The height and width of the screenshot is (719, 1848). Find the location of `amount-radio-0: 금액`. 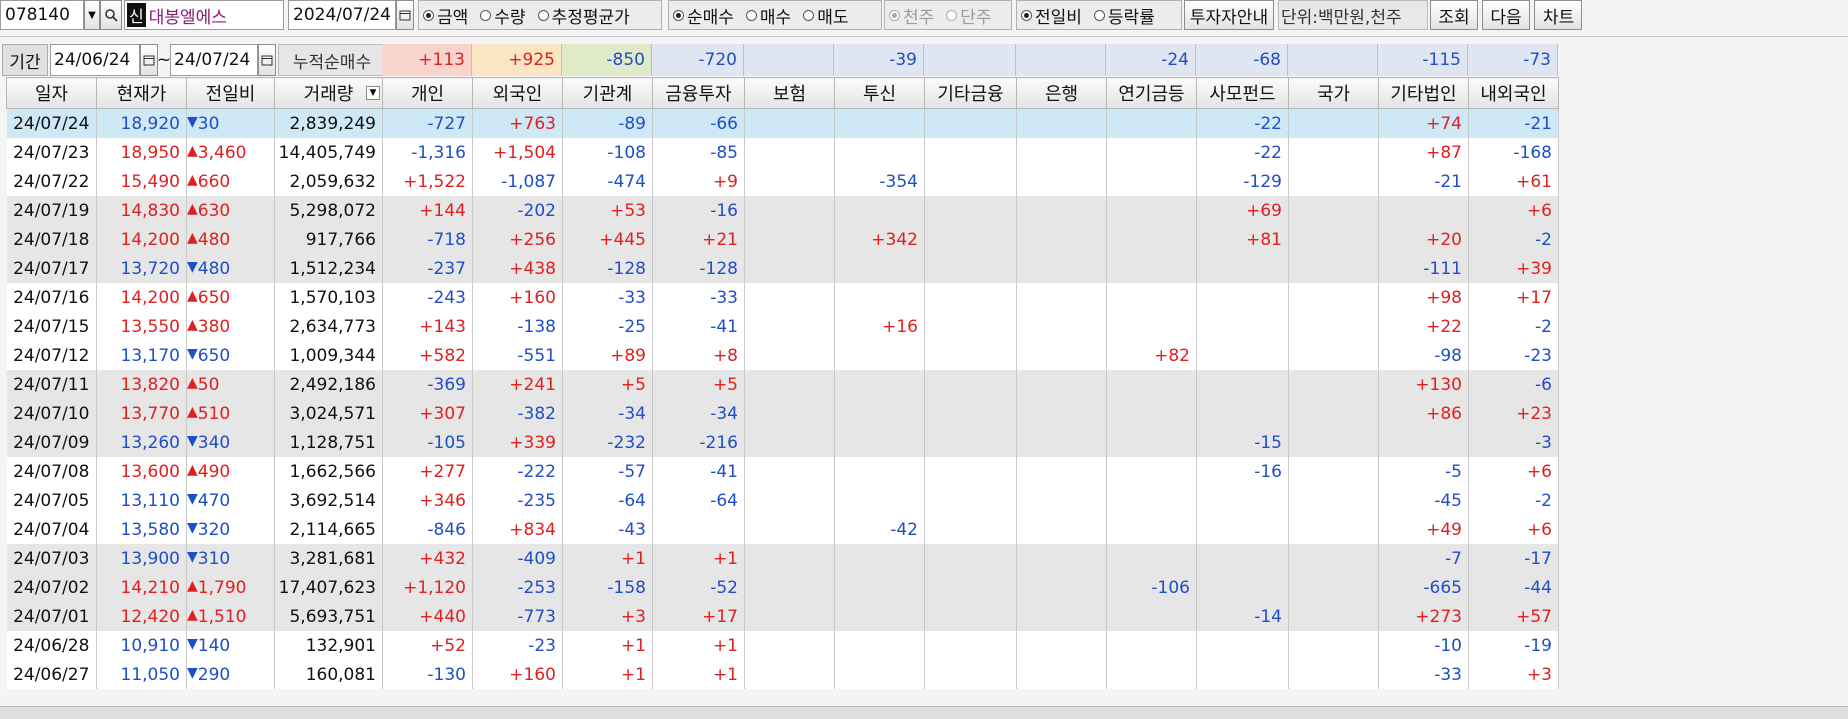

amount-radio-0: 금액 is located at coordinates (445, 15).